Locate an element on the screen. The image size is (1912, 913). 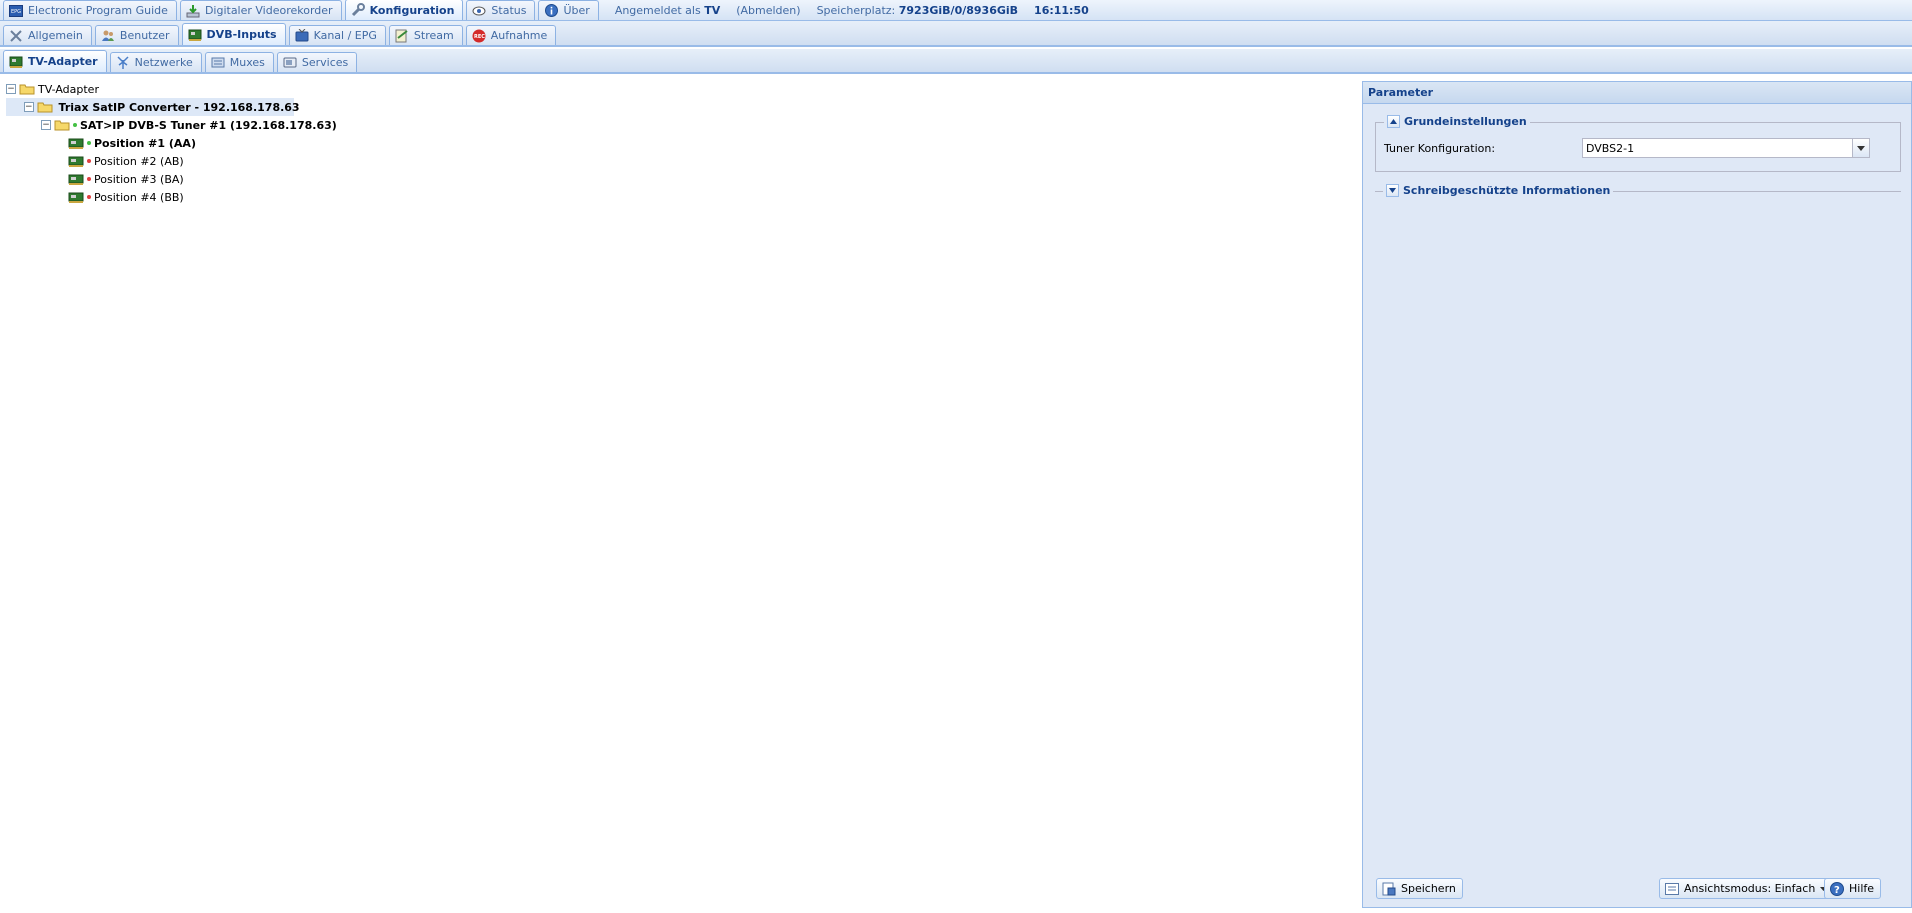
svg-text: REC is located at coordinates (479, 37).